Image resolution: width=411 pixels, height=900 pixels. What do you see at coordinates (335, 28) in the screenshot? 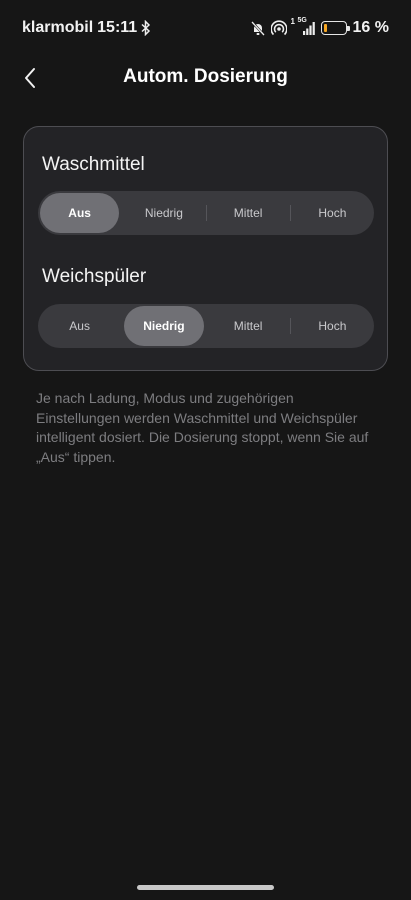
I see `battery-icon` at bounding box center [335, 28].